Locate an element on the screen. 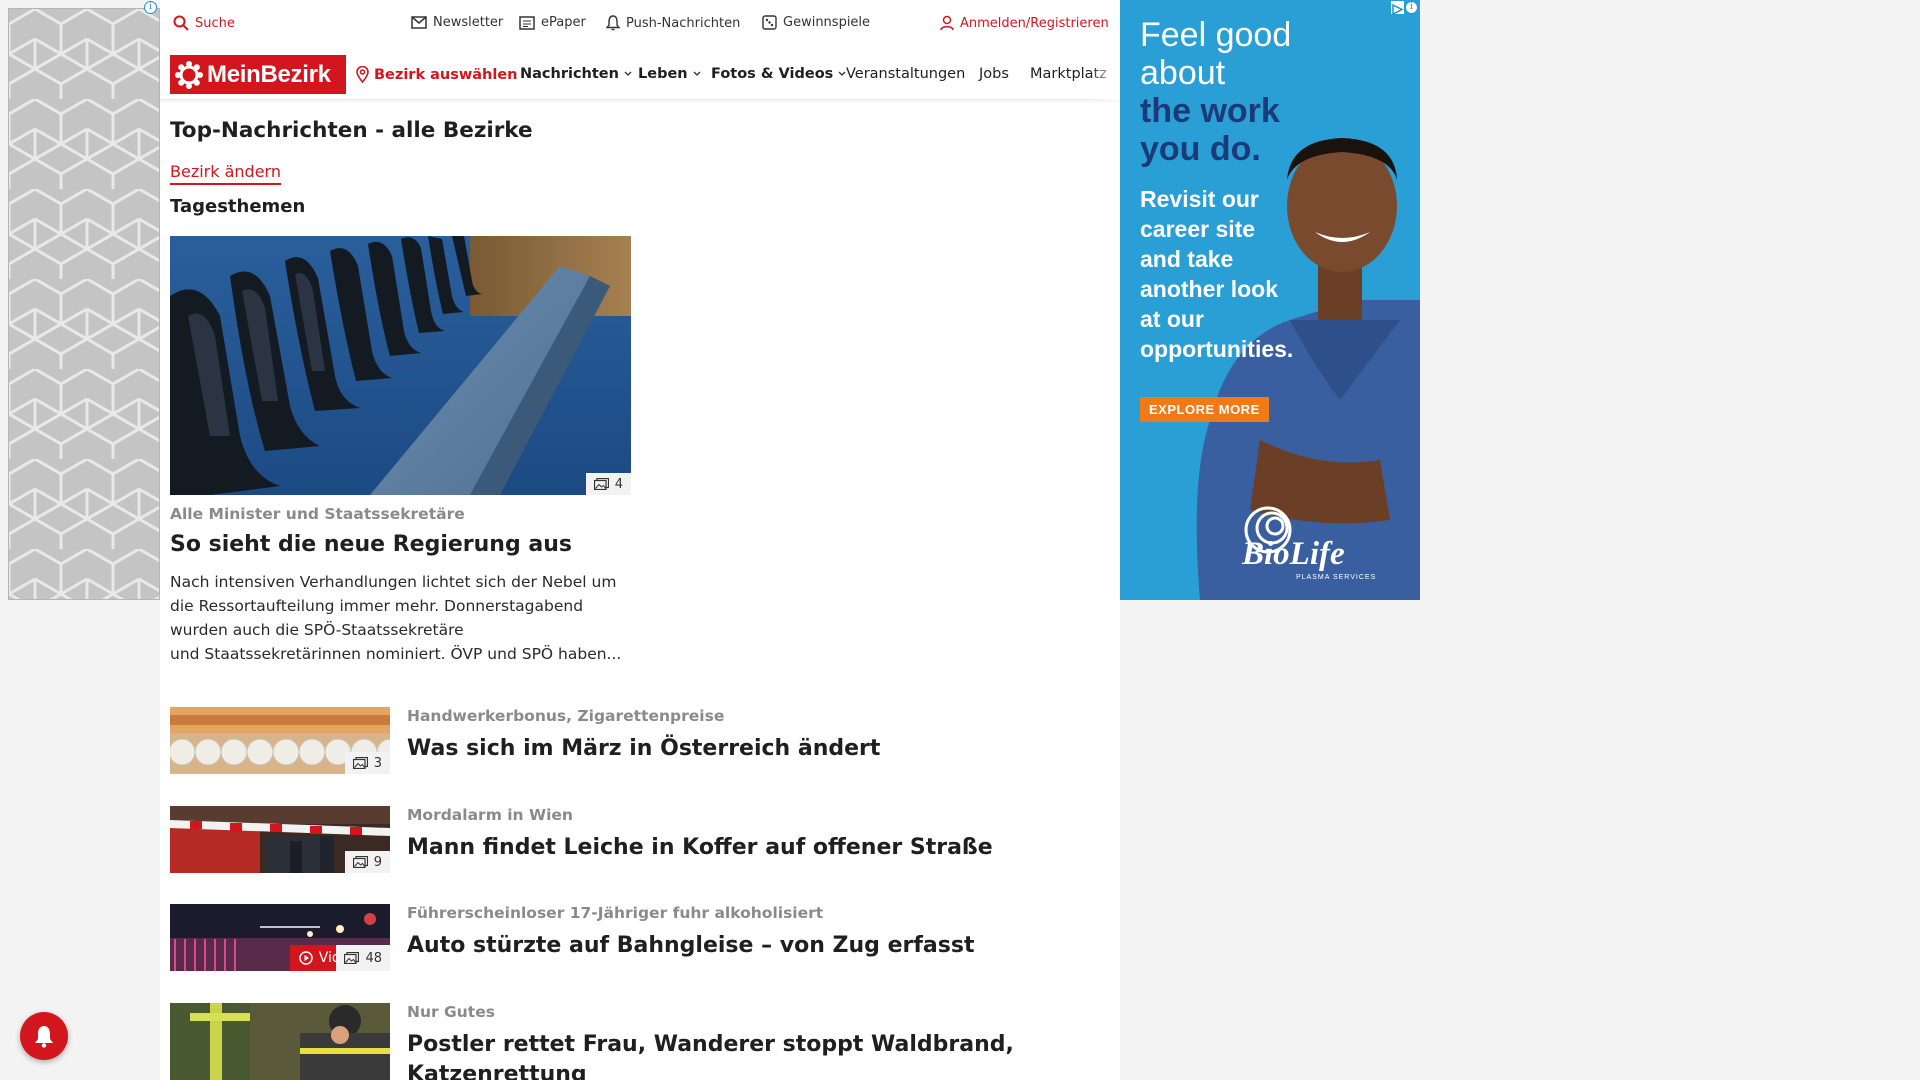  push-link: Push-Nachrichten is located at coordinates (673, 23).